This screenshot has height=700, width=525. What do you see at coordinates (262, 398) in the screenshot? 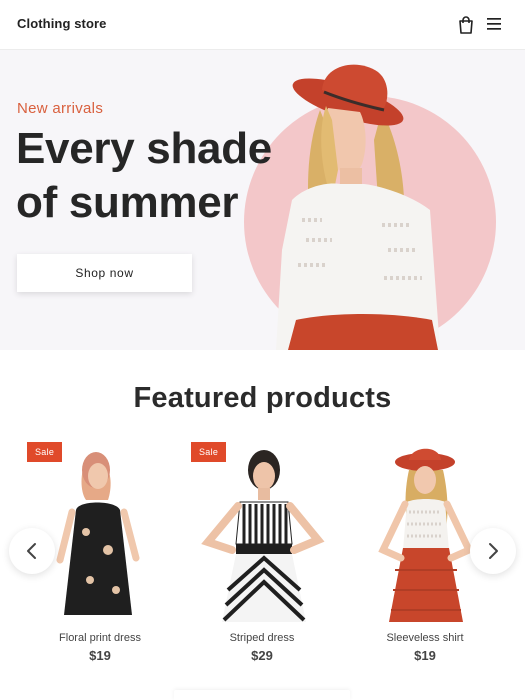
I see `featured-products-heading: Featured products` at bounding box center [262, 398].